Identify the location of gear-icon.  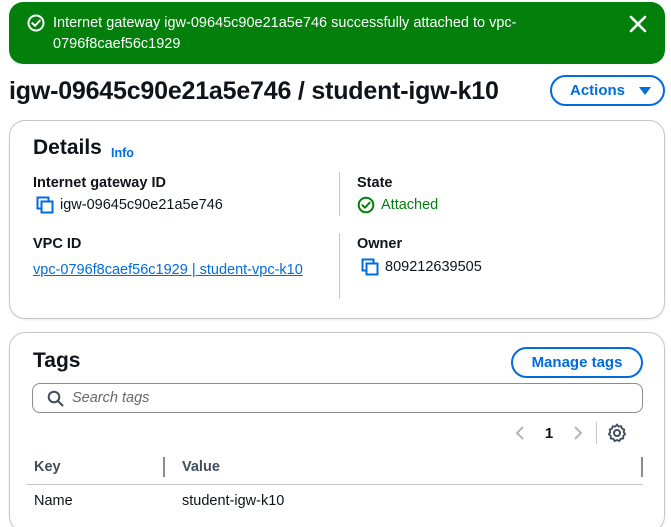
(617, 433).